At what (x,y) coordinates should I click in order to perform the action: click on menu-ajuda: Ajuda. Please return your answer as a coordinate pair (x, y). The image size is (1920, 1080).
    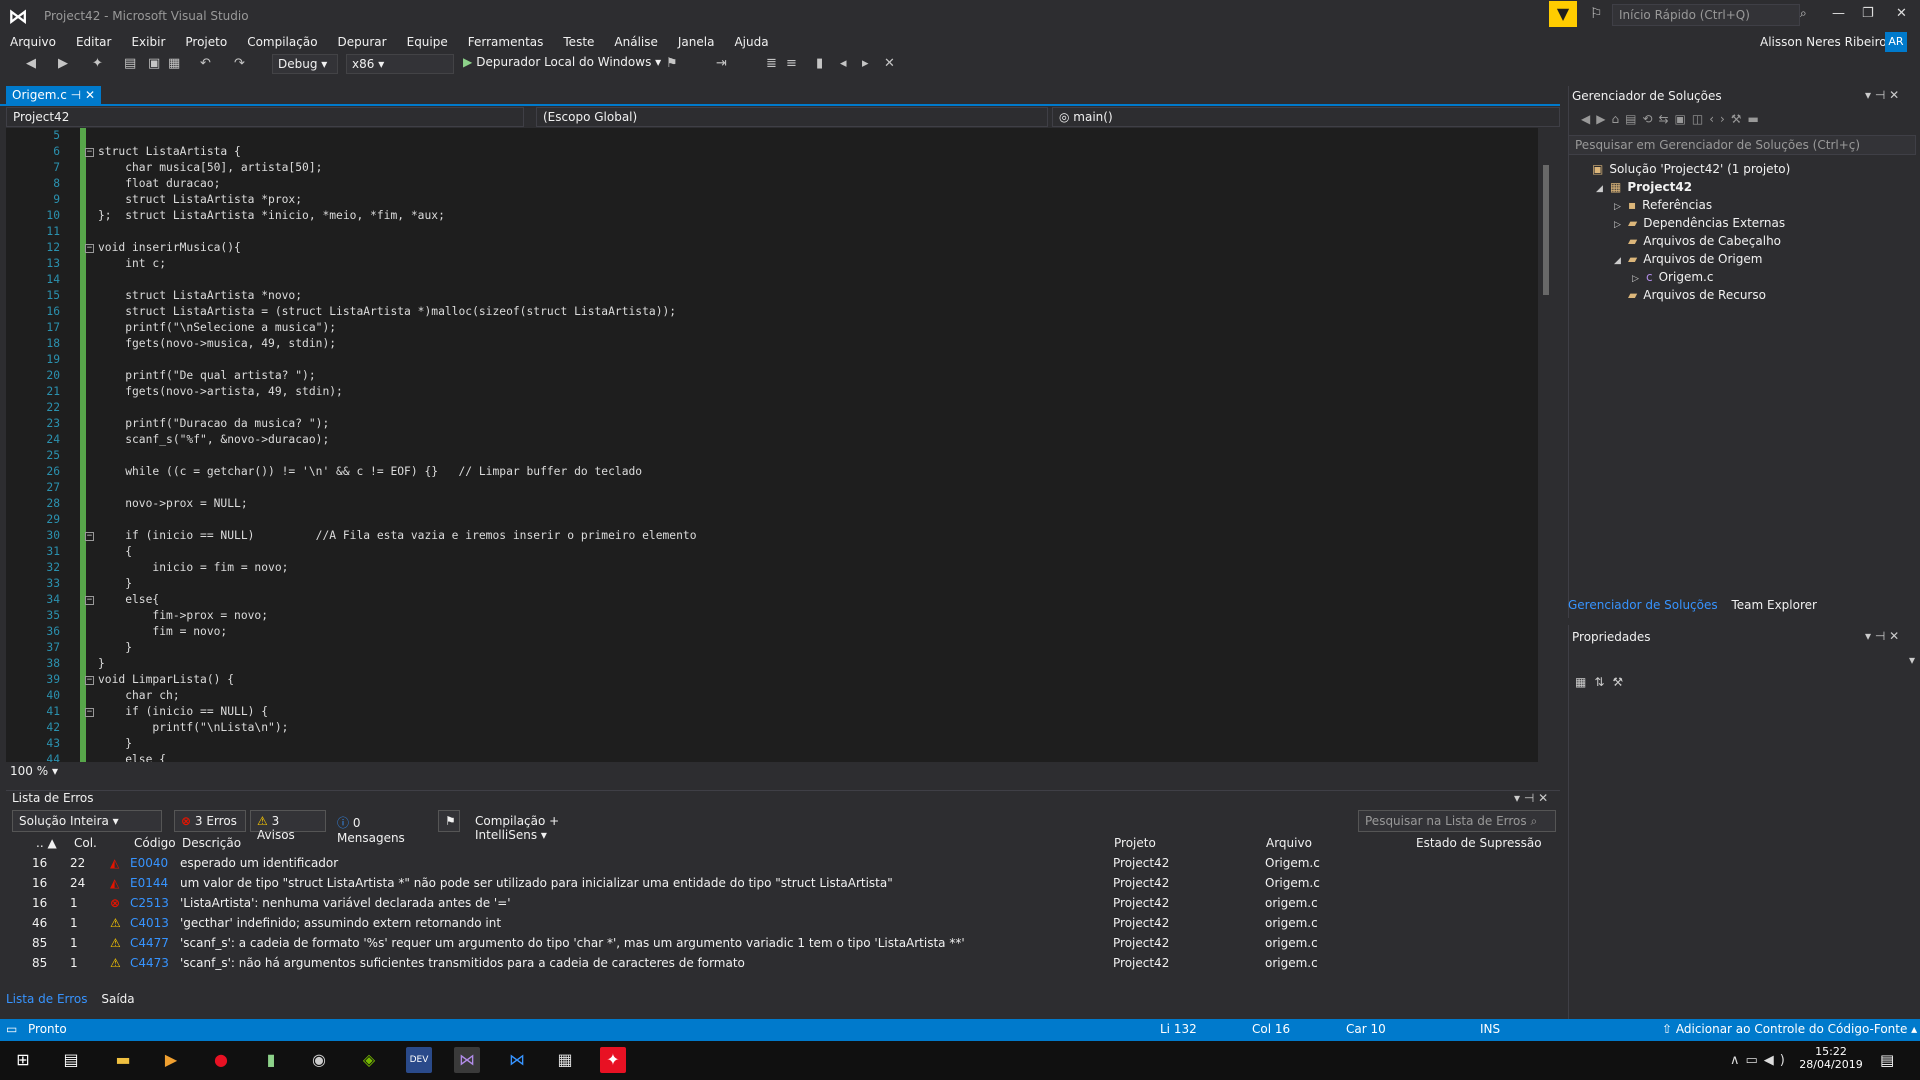
    Looking at the image, I should click on (751, 42).